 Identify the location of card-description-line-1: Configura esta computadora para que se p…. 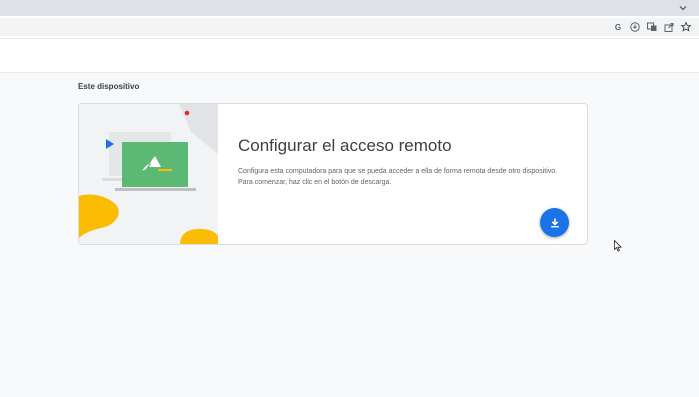
(398, 171).